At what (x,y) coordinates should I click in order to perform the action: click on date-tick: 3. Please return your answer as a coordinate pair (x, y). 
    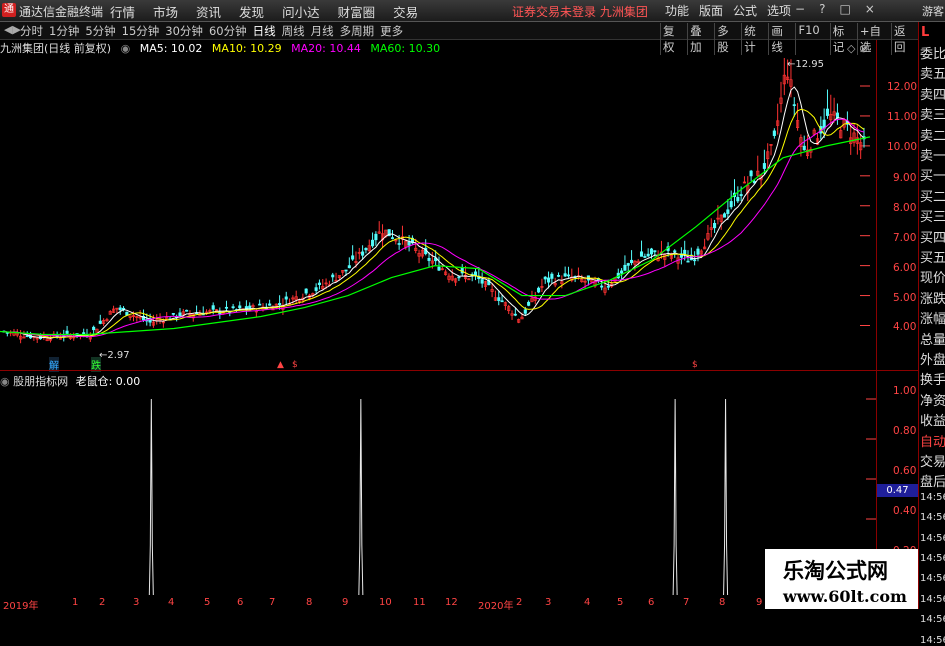
    Looking at the image, I should click on (136, 602).